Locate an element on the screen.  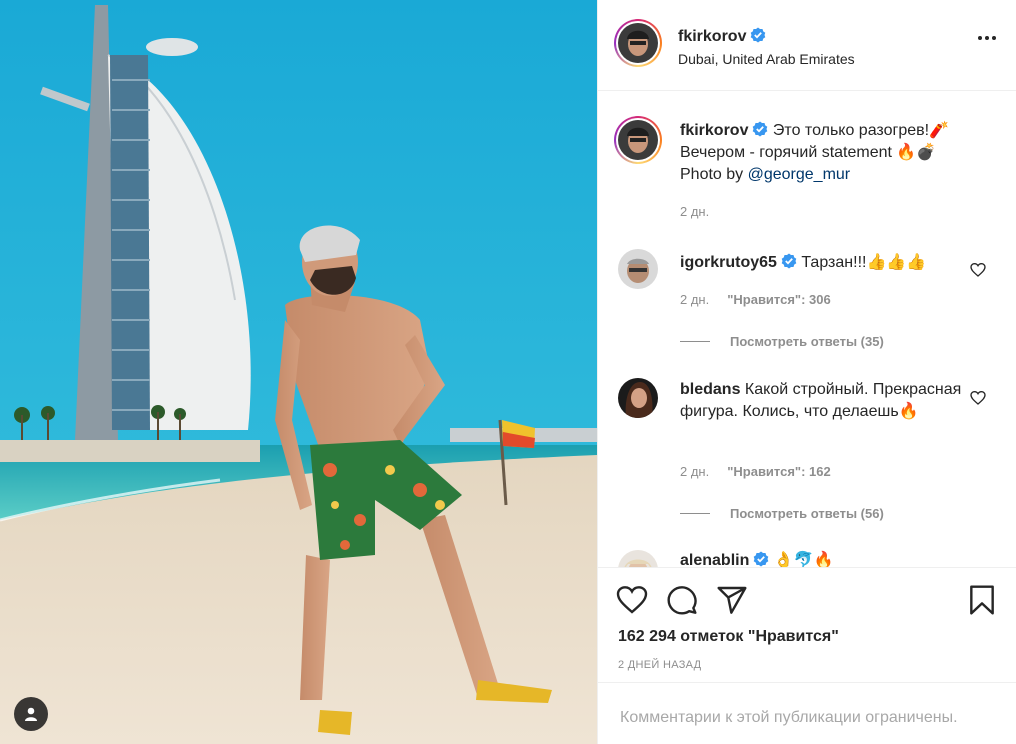
heart-icon is located at coordinates (632, 600).